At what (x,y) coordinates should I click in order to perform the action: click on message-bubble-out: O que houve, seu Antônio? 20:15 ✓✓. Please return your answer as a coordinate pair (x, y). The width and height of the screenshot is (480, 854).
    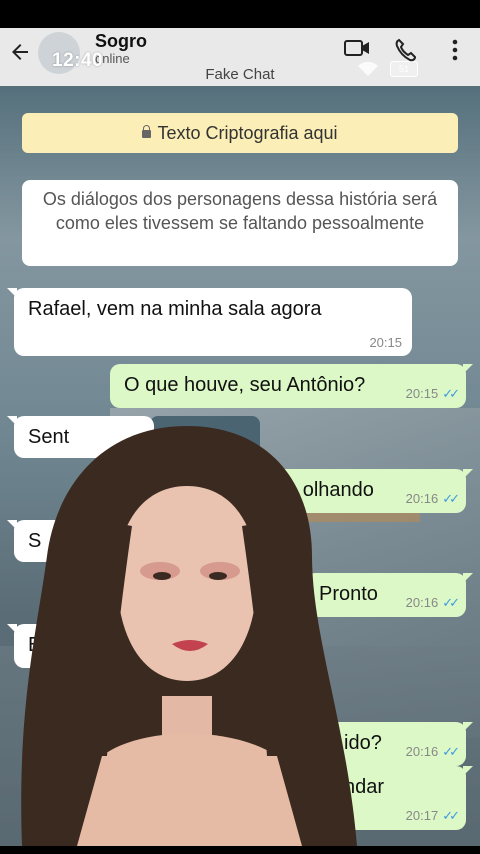
    Looking at the image, I should click on (291, 386).